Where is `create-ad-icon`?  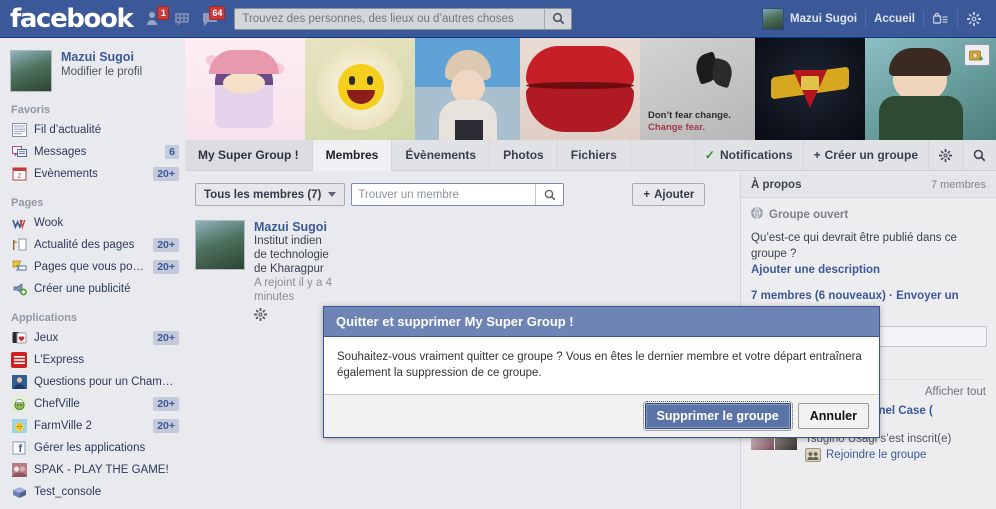 create-ad-icon is located at coordinates (19, 289).